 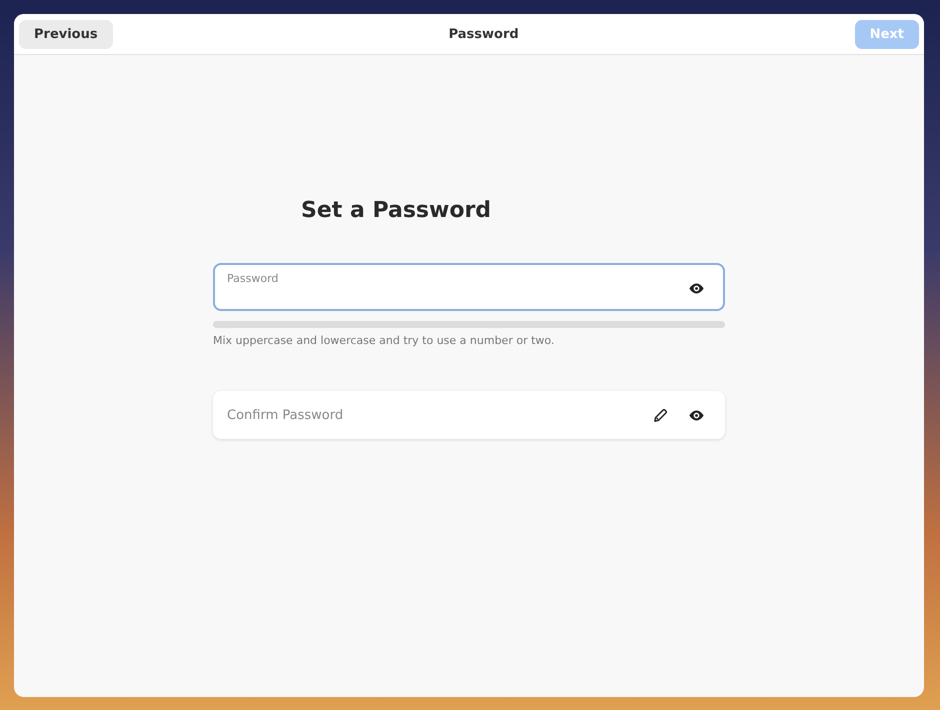 What do you see at coordinates (384, 340) in the screenshot?
I see `hint-text: Mix uppercase and lowercase and try to use a number or two.` at bounding box center [384, 340].